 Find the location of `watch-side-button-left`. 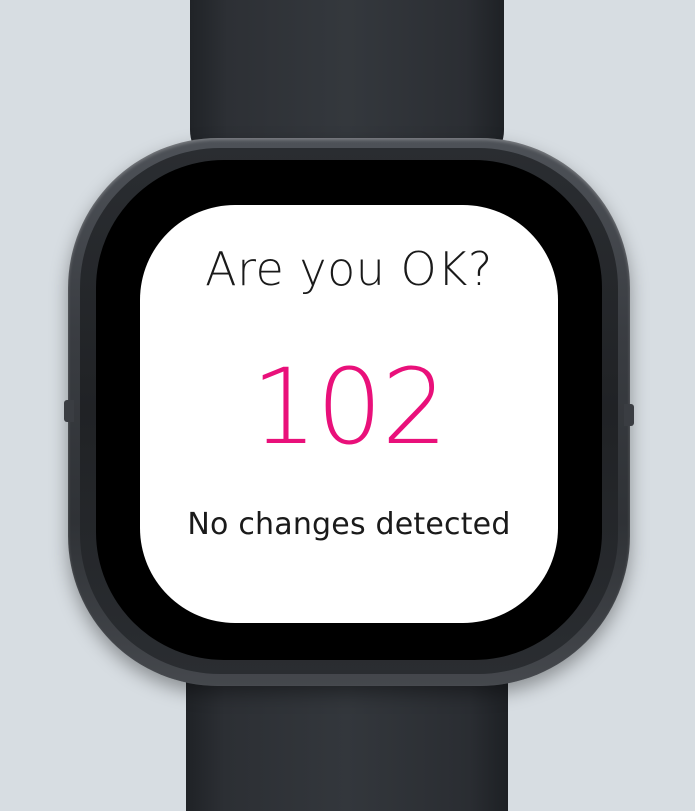

watch-side-button-left is located at coordinates (69, 411).